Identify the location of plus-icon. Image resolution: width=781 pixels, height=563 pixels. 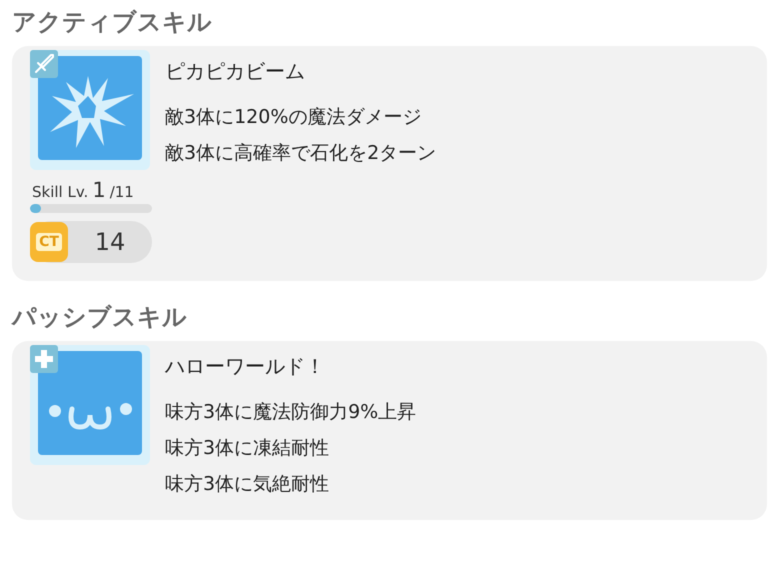
(44, 359).